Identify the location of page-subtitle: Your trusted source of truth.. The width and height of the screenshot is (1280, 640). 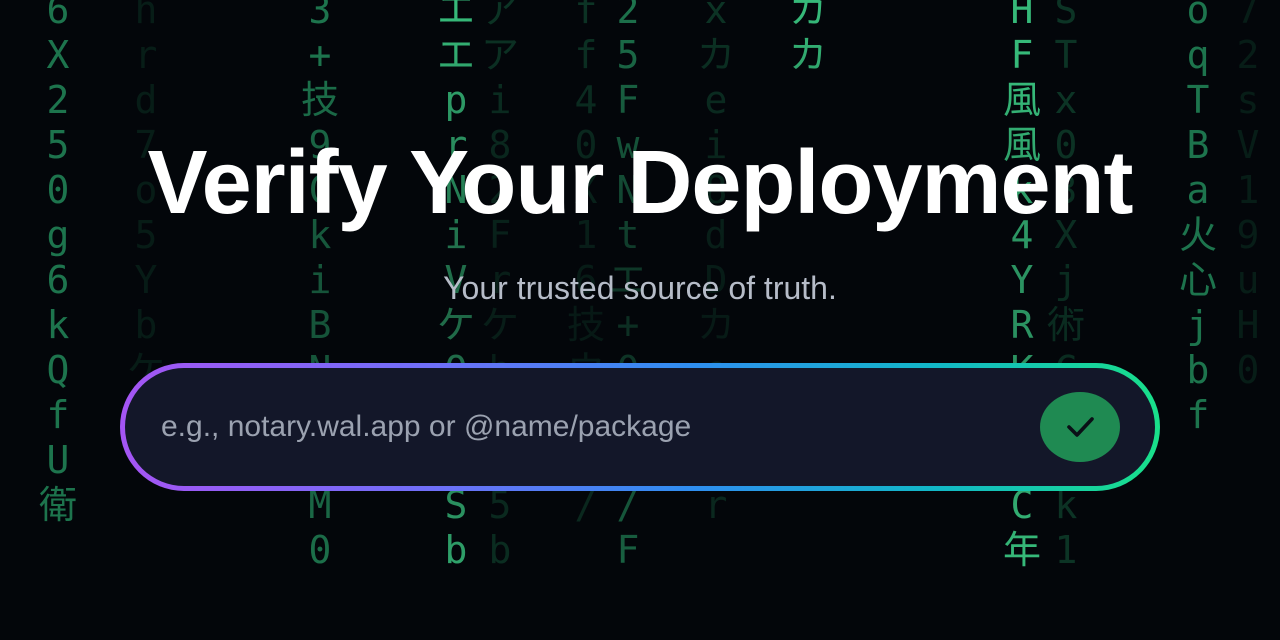
(640, 288).